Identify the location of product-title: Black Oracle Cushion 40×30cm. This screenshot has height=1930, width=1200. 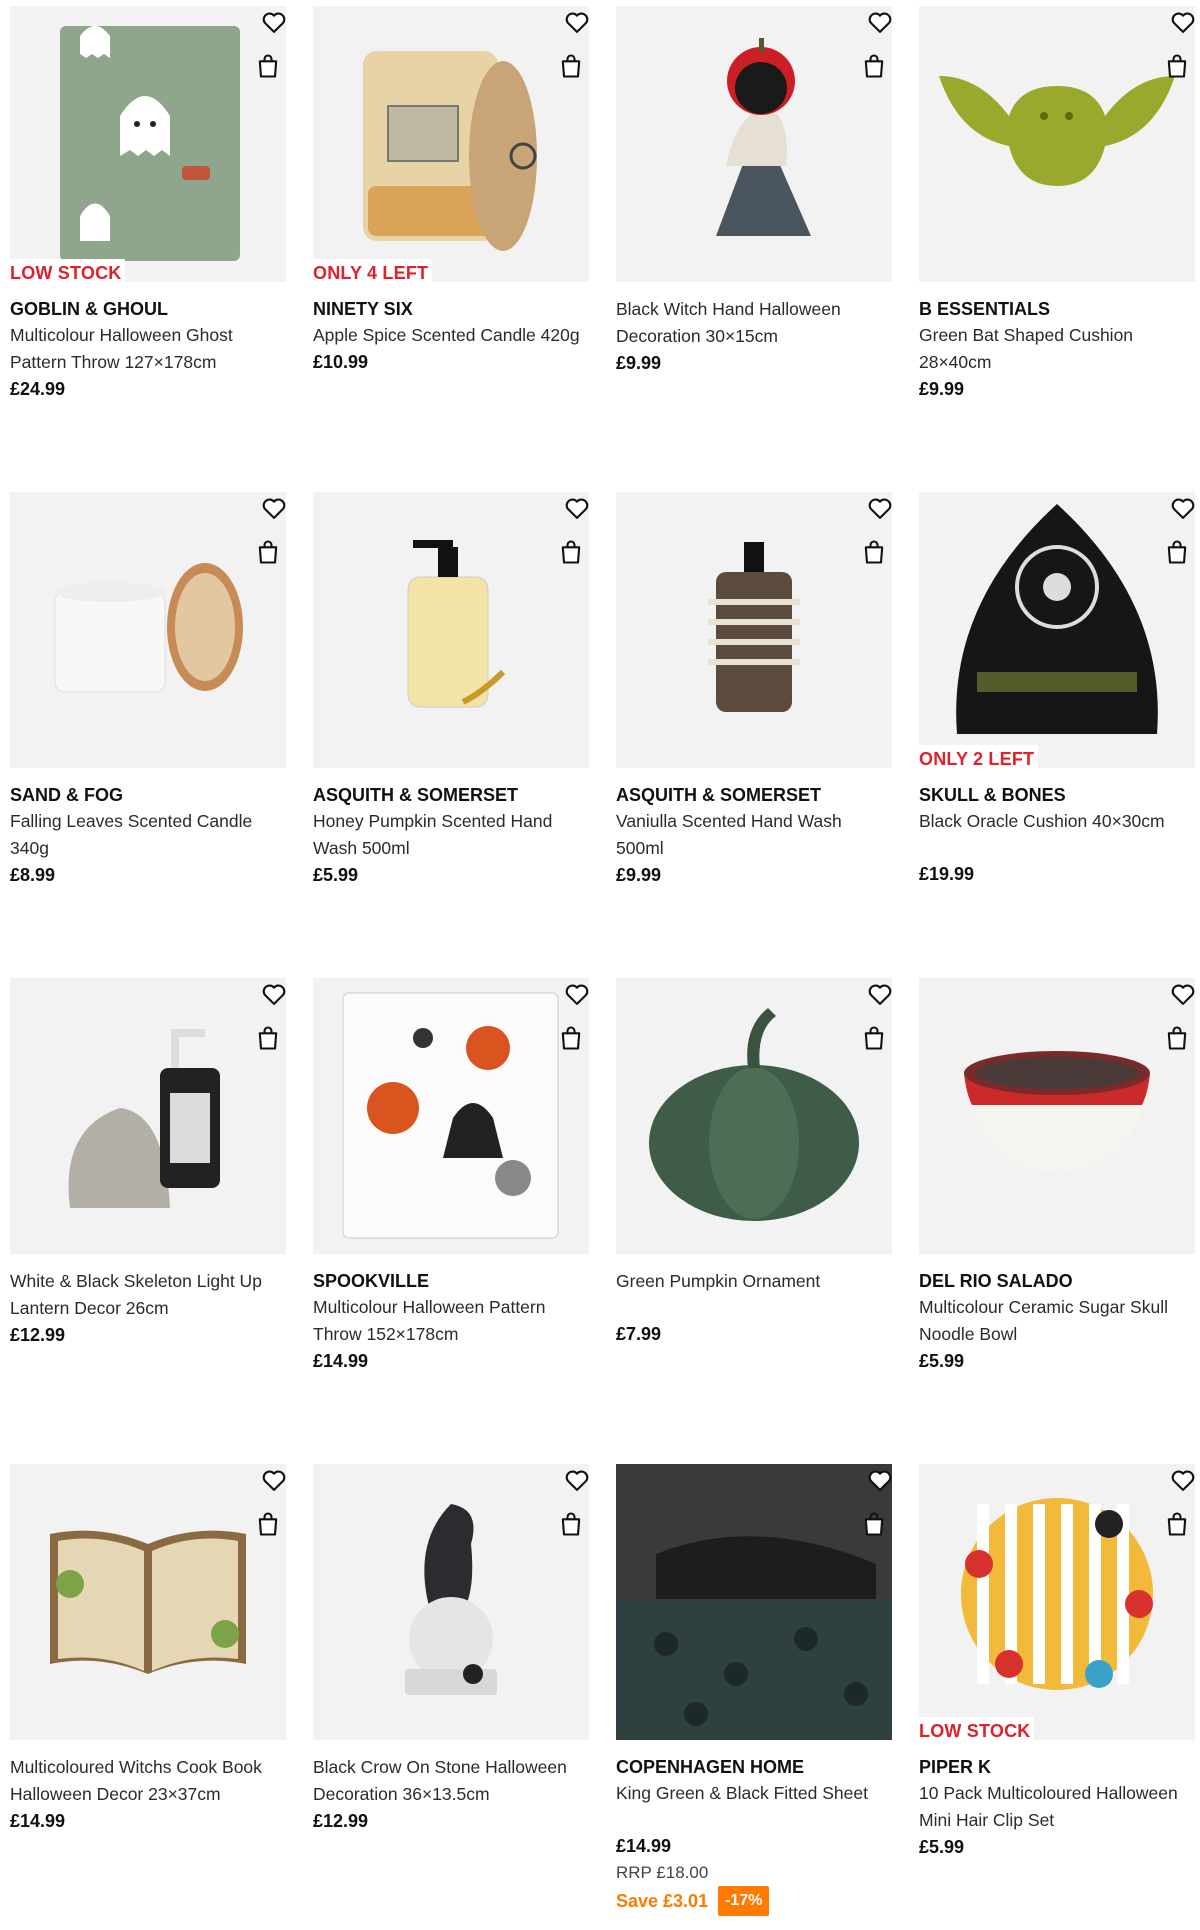
(1057, 821).